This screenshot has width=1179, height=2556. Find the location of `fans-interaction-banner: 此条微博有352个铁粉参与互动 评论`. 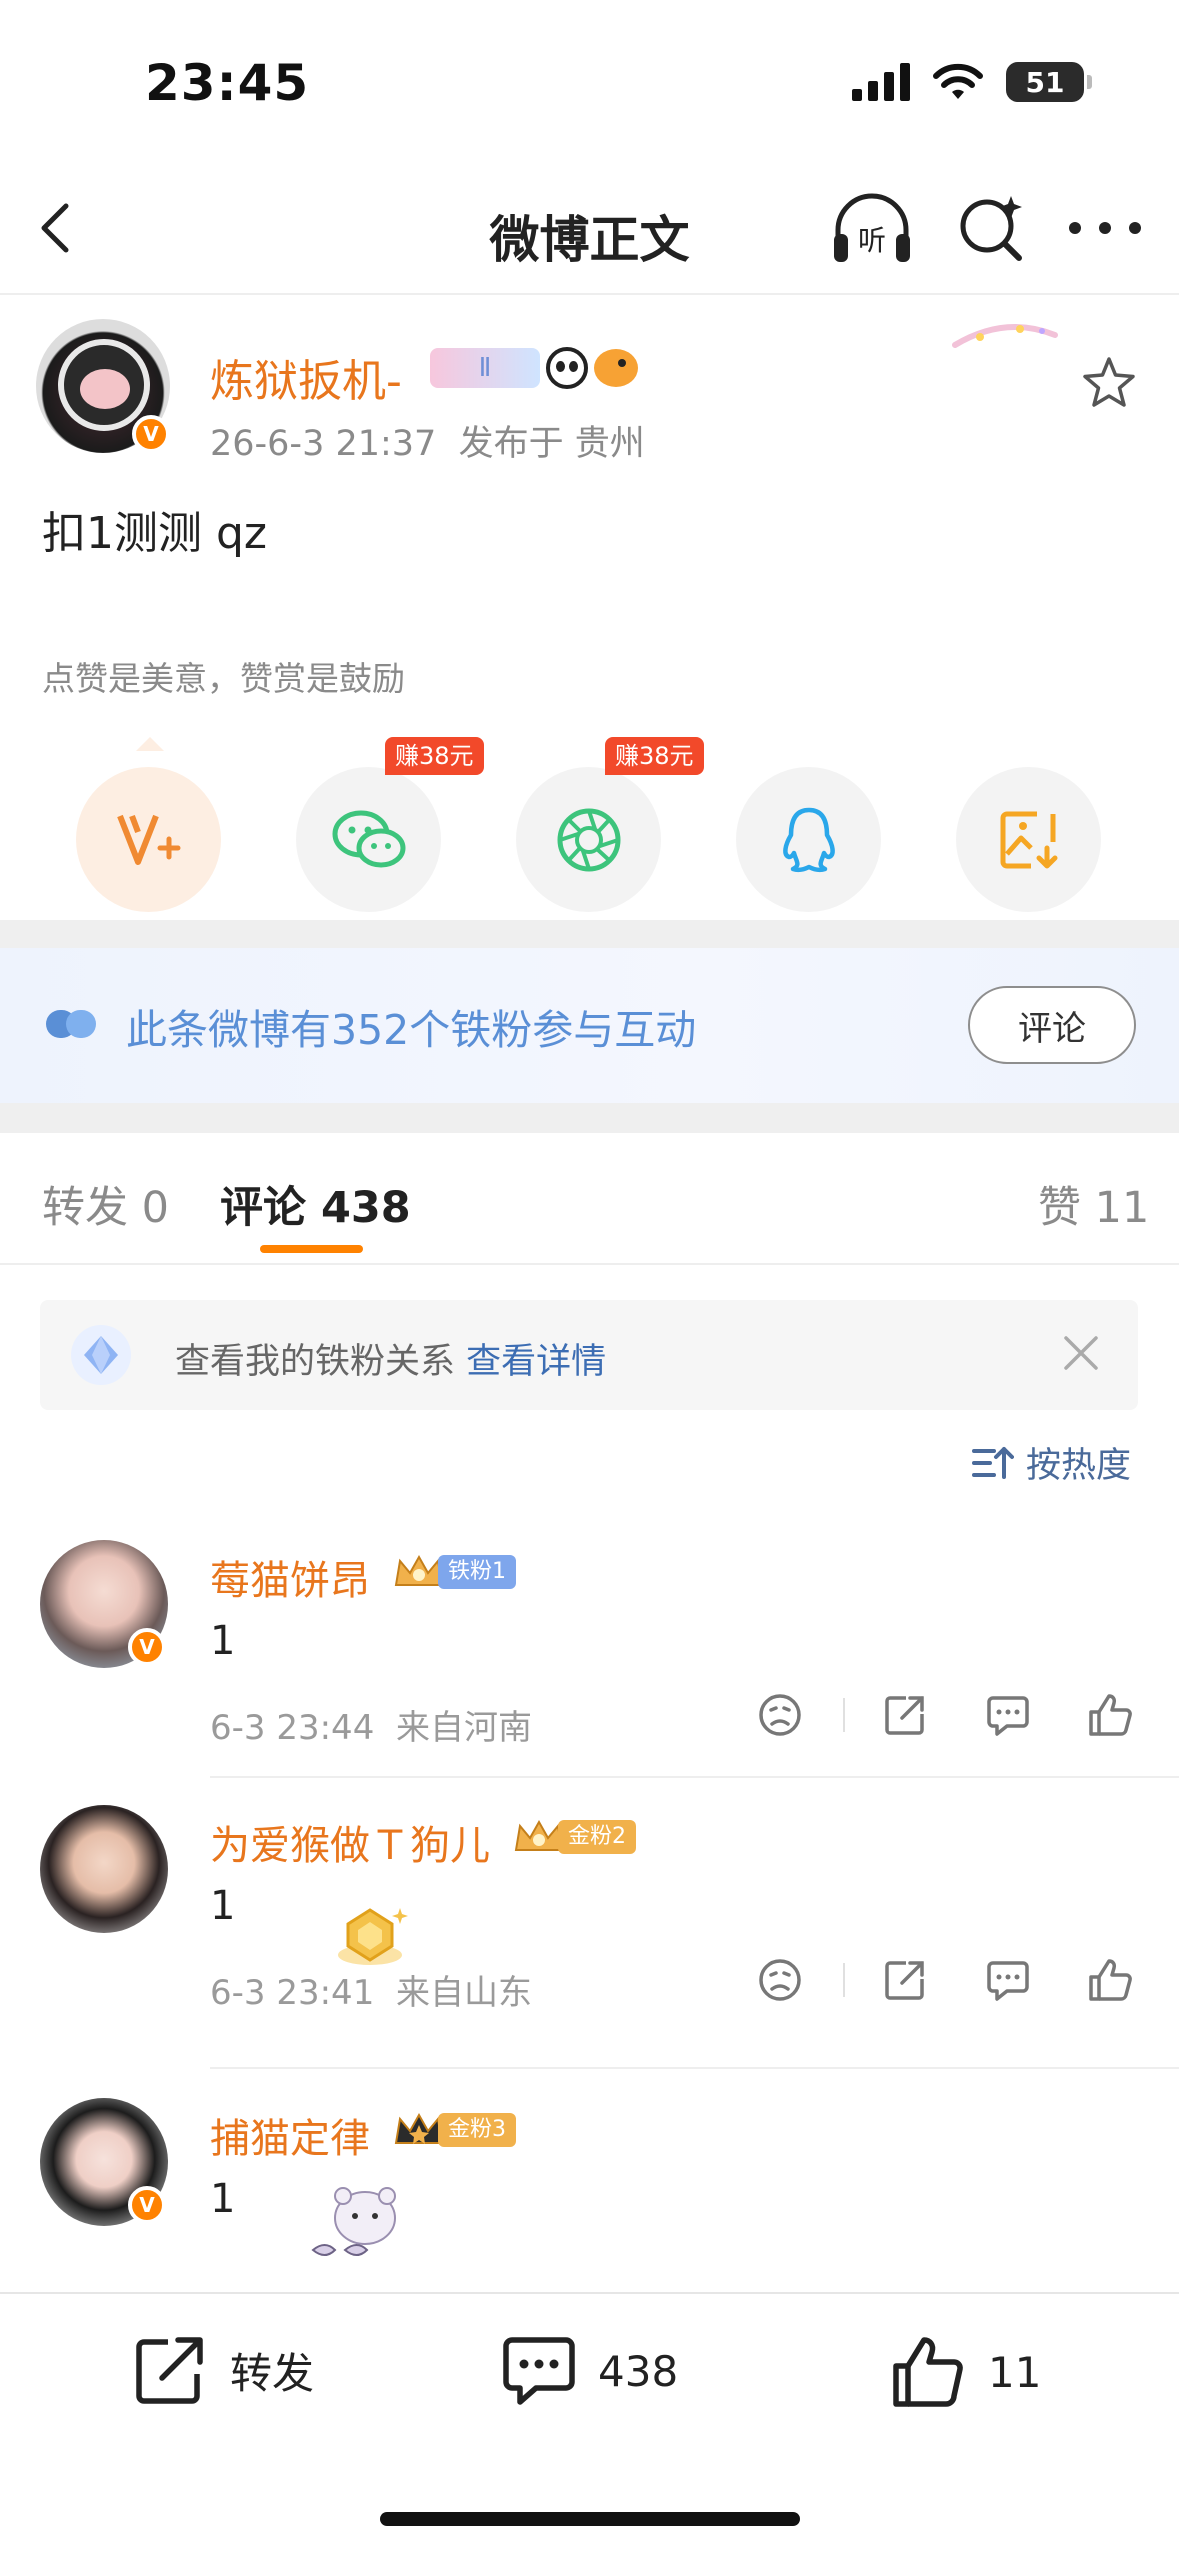

fans-interaction-banner: 此条微博有352个铁粉参与互动 评论 is located at coordinates (589, 1025).